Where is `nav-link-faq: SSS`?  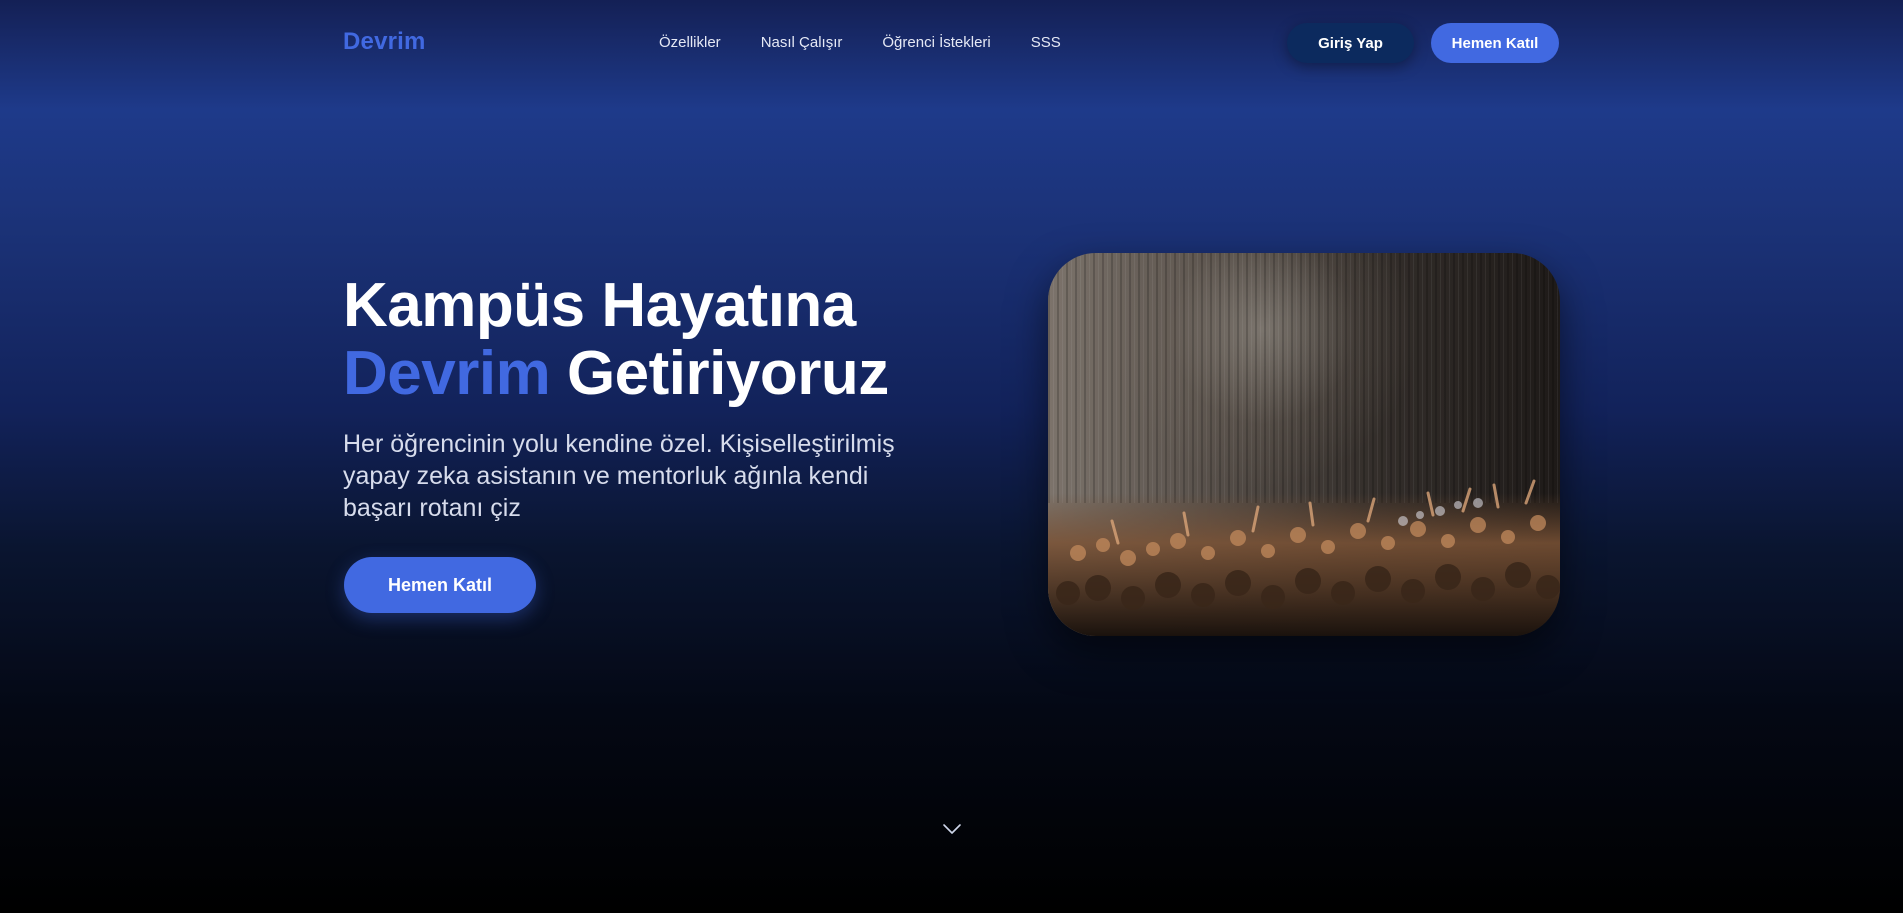 nav-link-faq: SSS is located at coordinates (1046, 42).